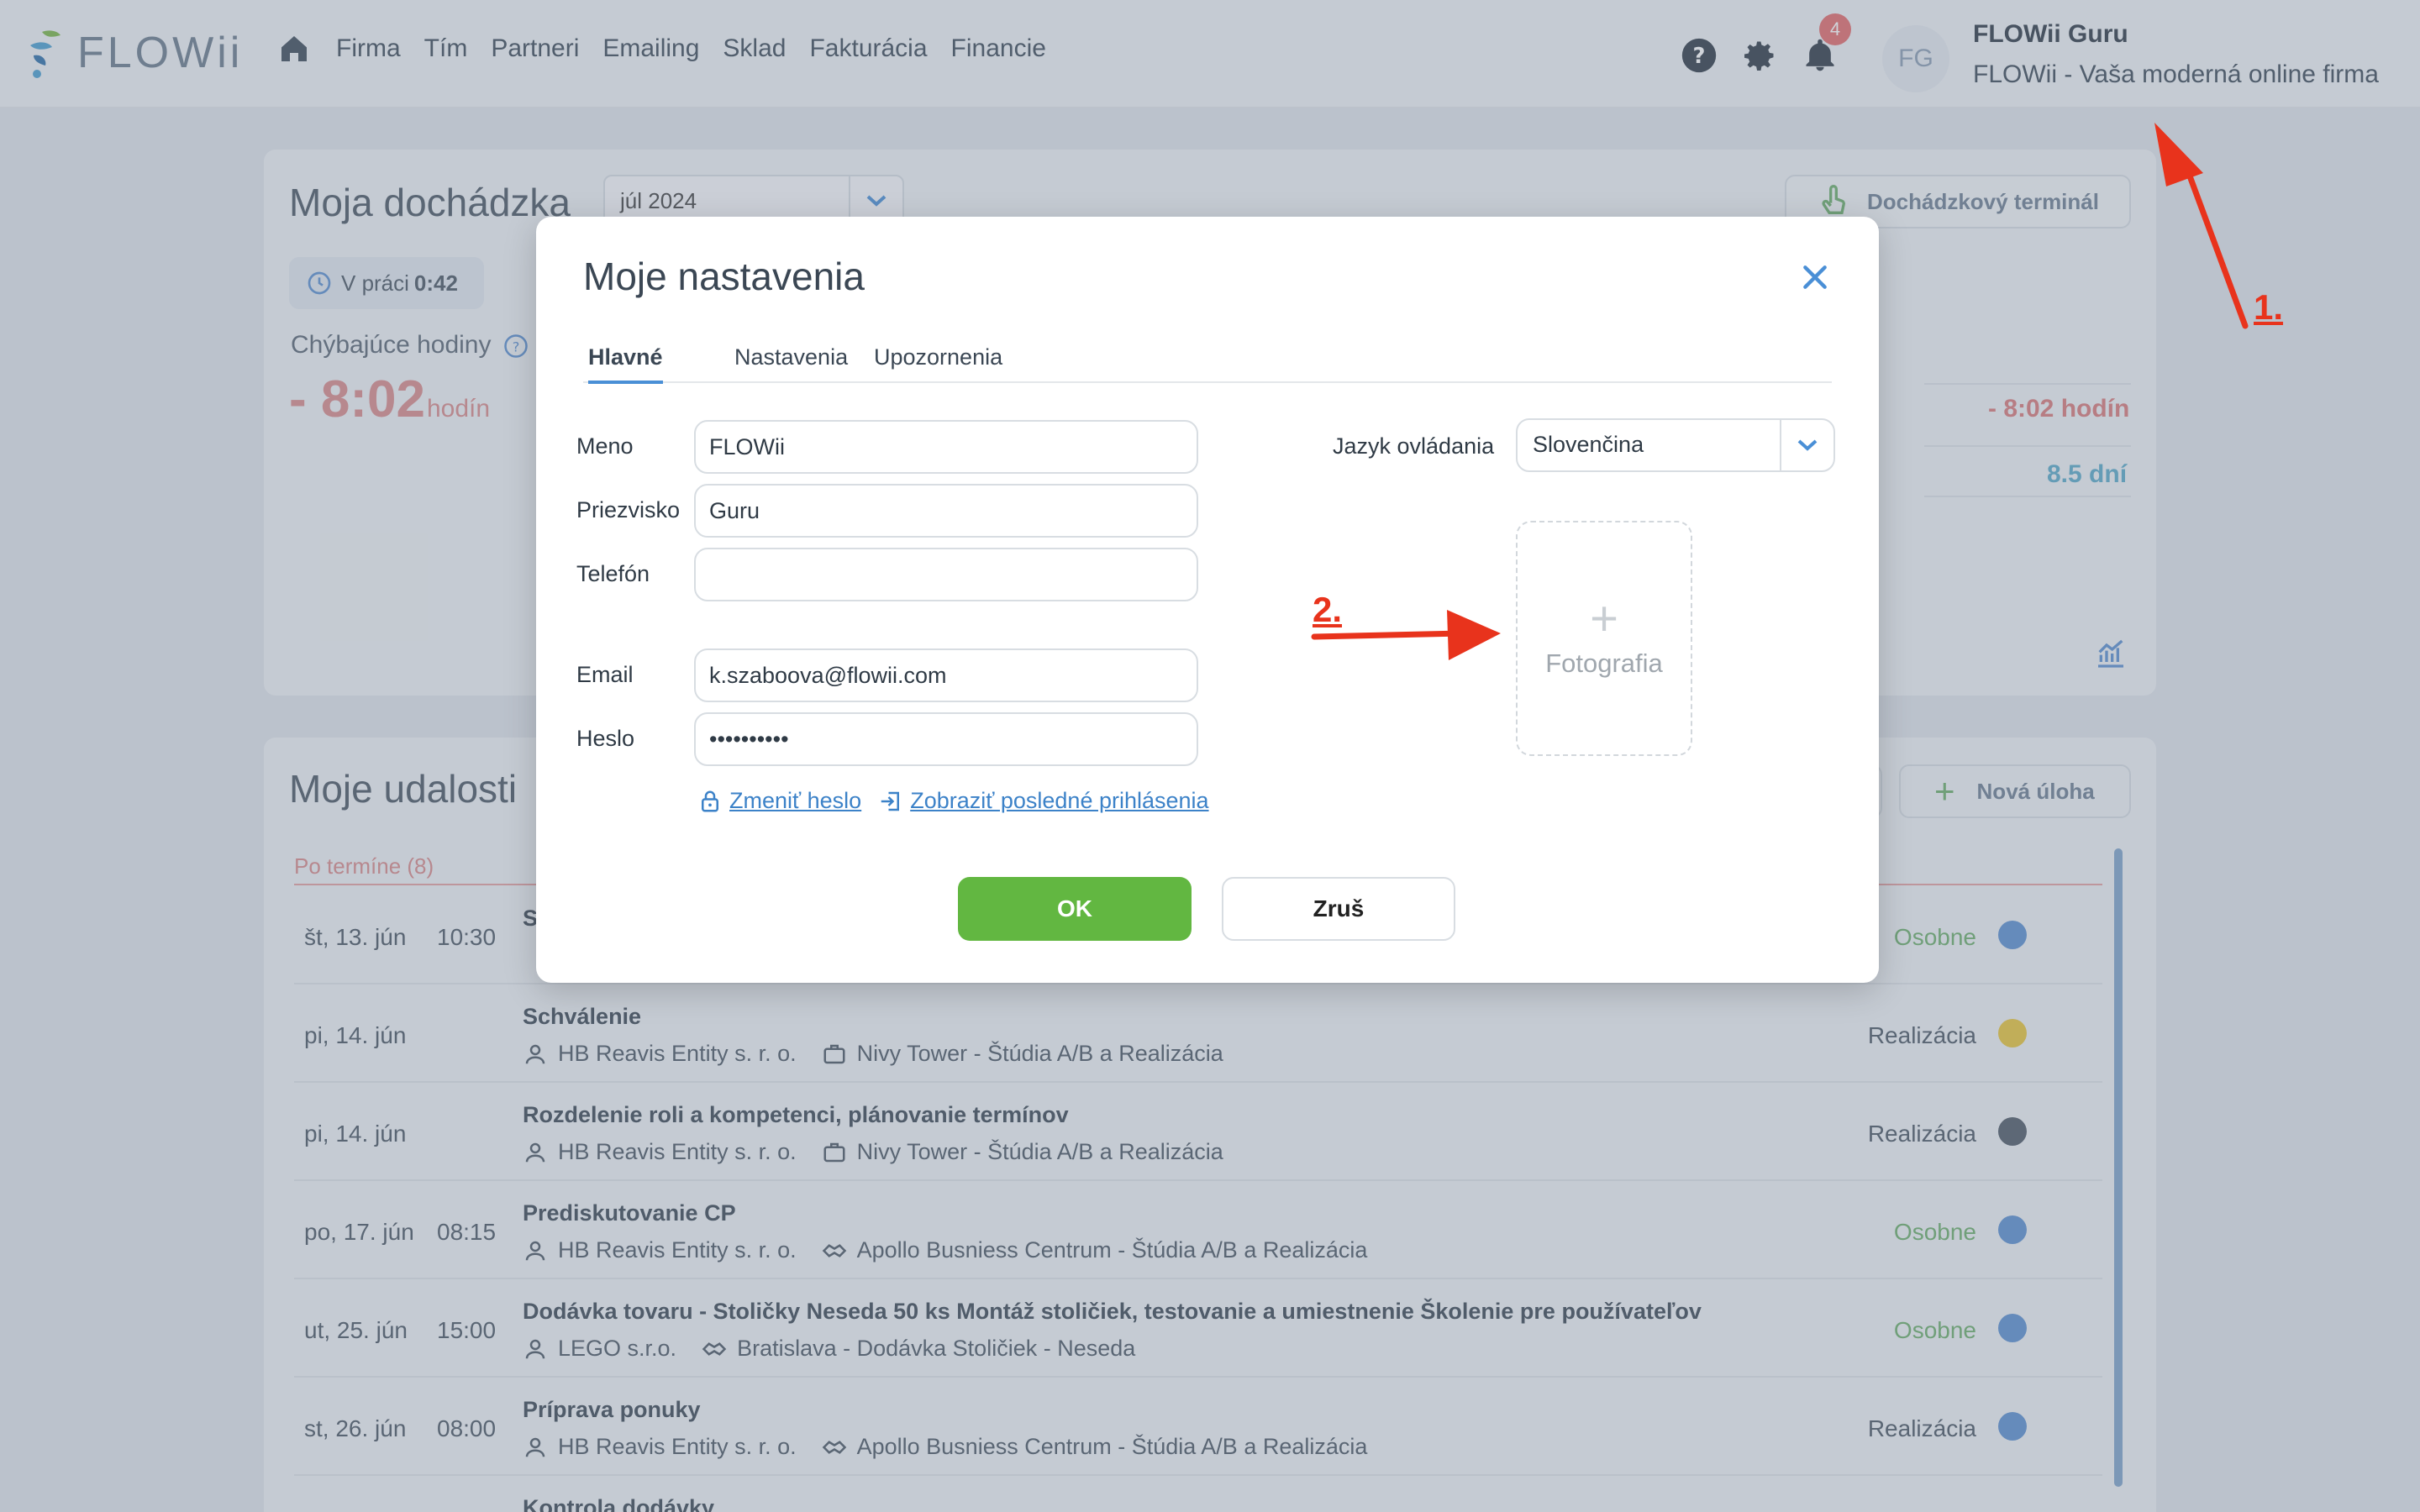  What do you see at coordinates (605, 738) in the screenshot?
I see `password-label: Heslo` at bounding box center [605, 738].